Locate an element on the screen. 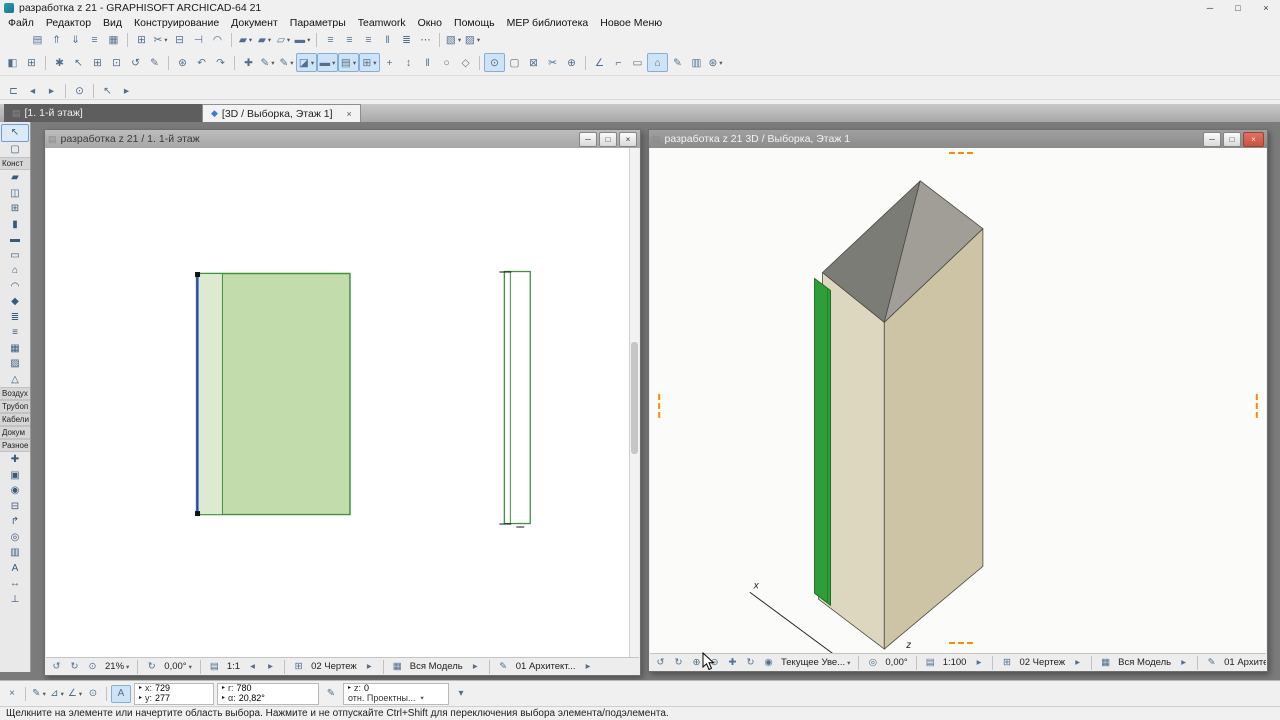 The height and width of the screenshot is (720, 1280). explore-icon: ◉ is located at coordinates (768, 663).